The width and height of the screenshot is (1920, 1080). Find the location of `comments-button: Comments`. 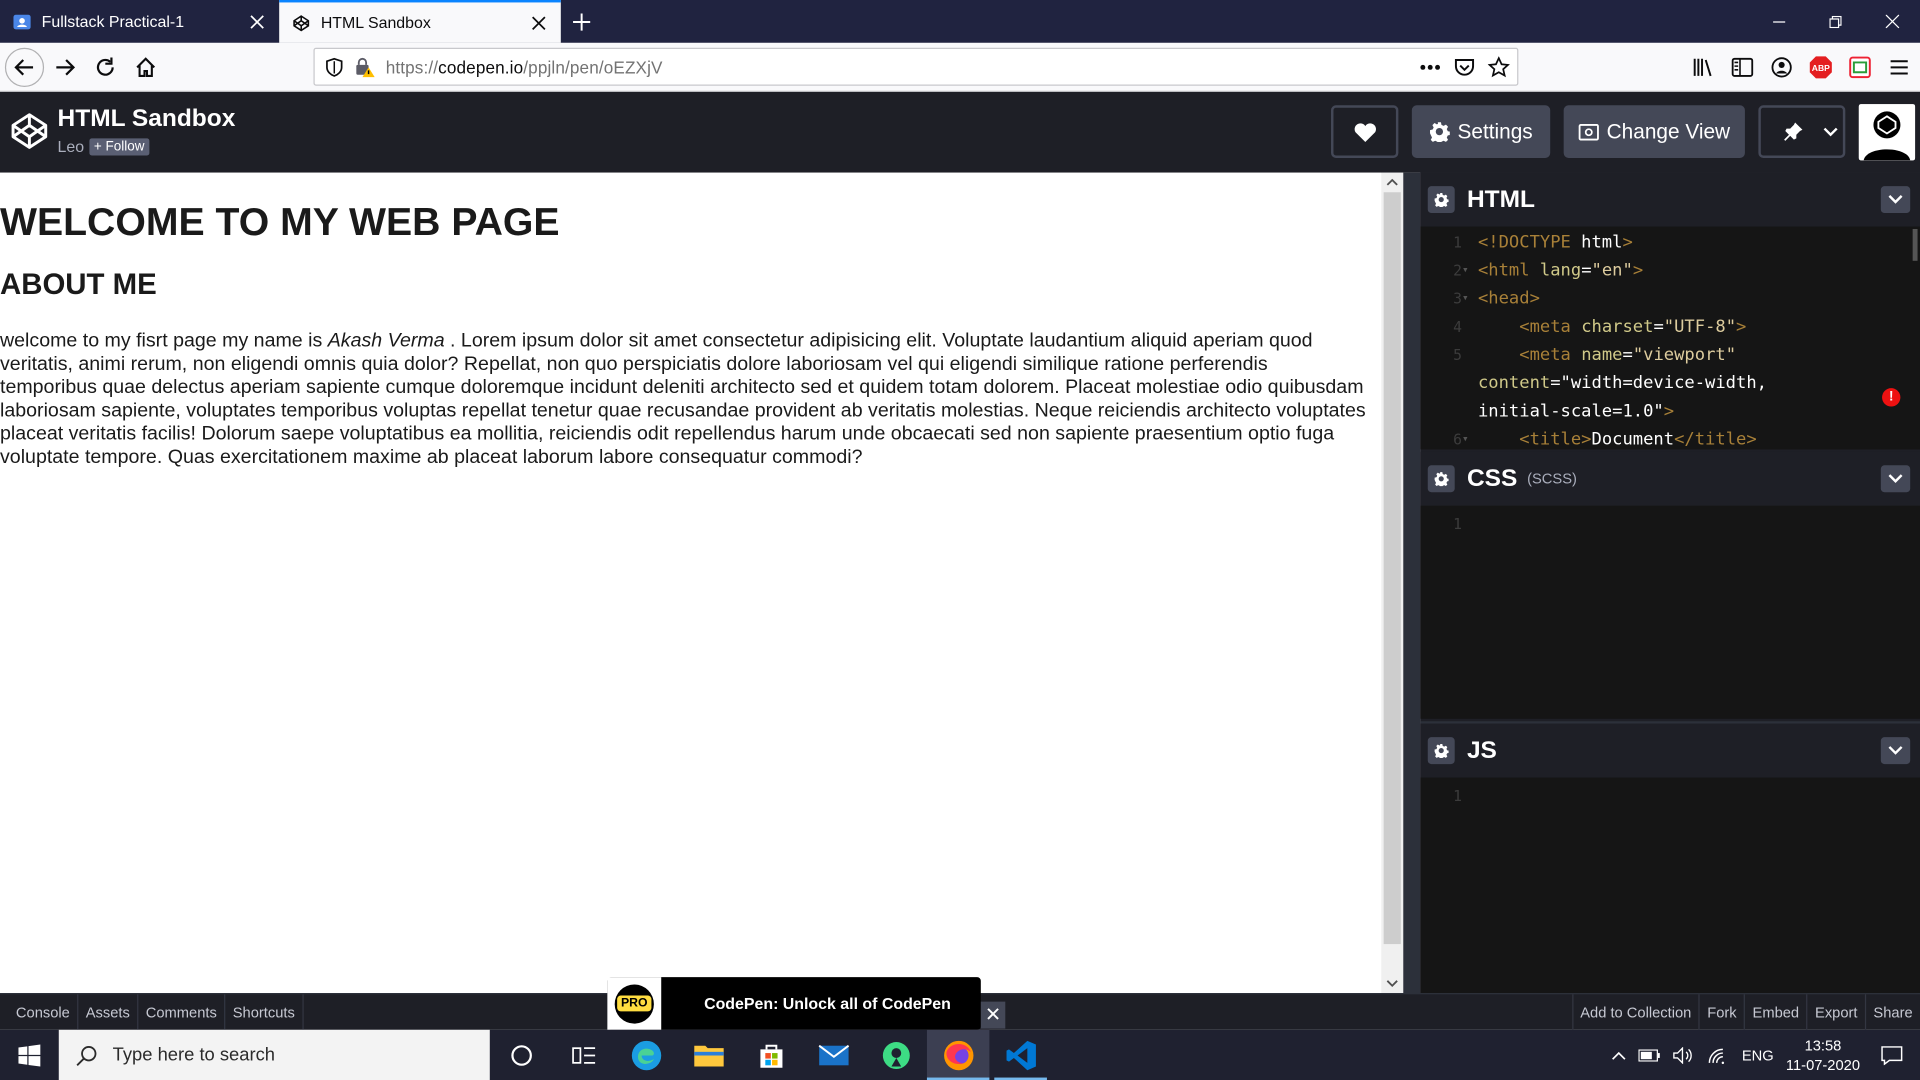

comments-button: Comments is located at coordinates (182, 1012).